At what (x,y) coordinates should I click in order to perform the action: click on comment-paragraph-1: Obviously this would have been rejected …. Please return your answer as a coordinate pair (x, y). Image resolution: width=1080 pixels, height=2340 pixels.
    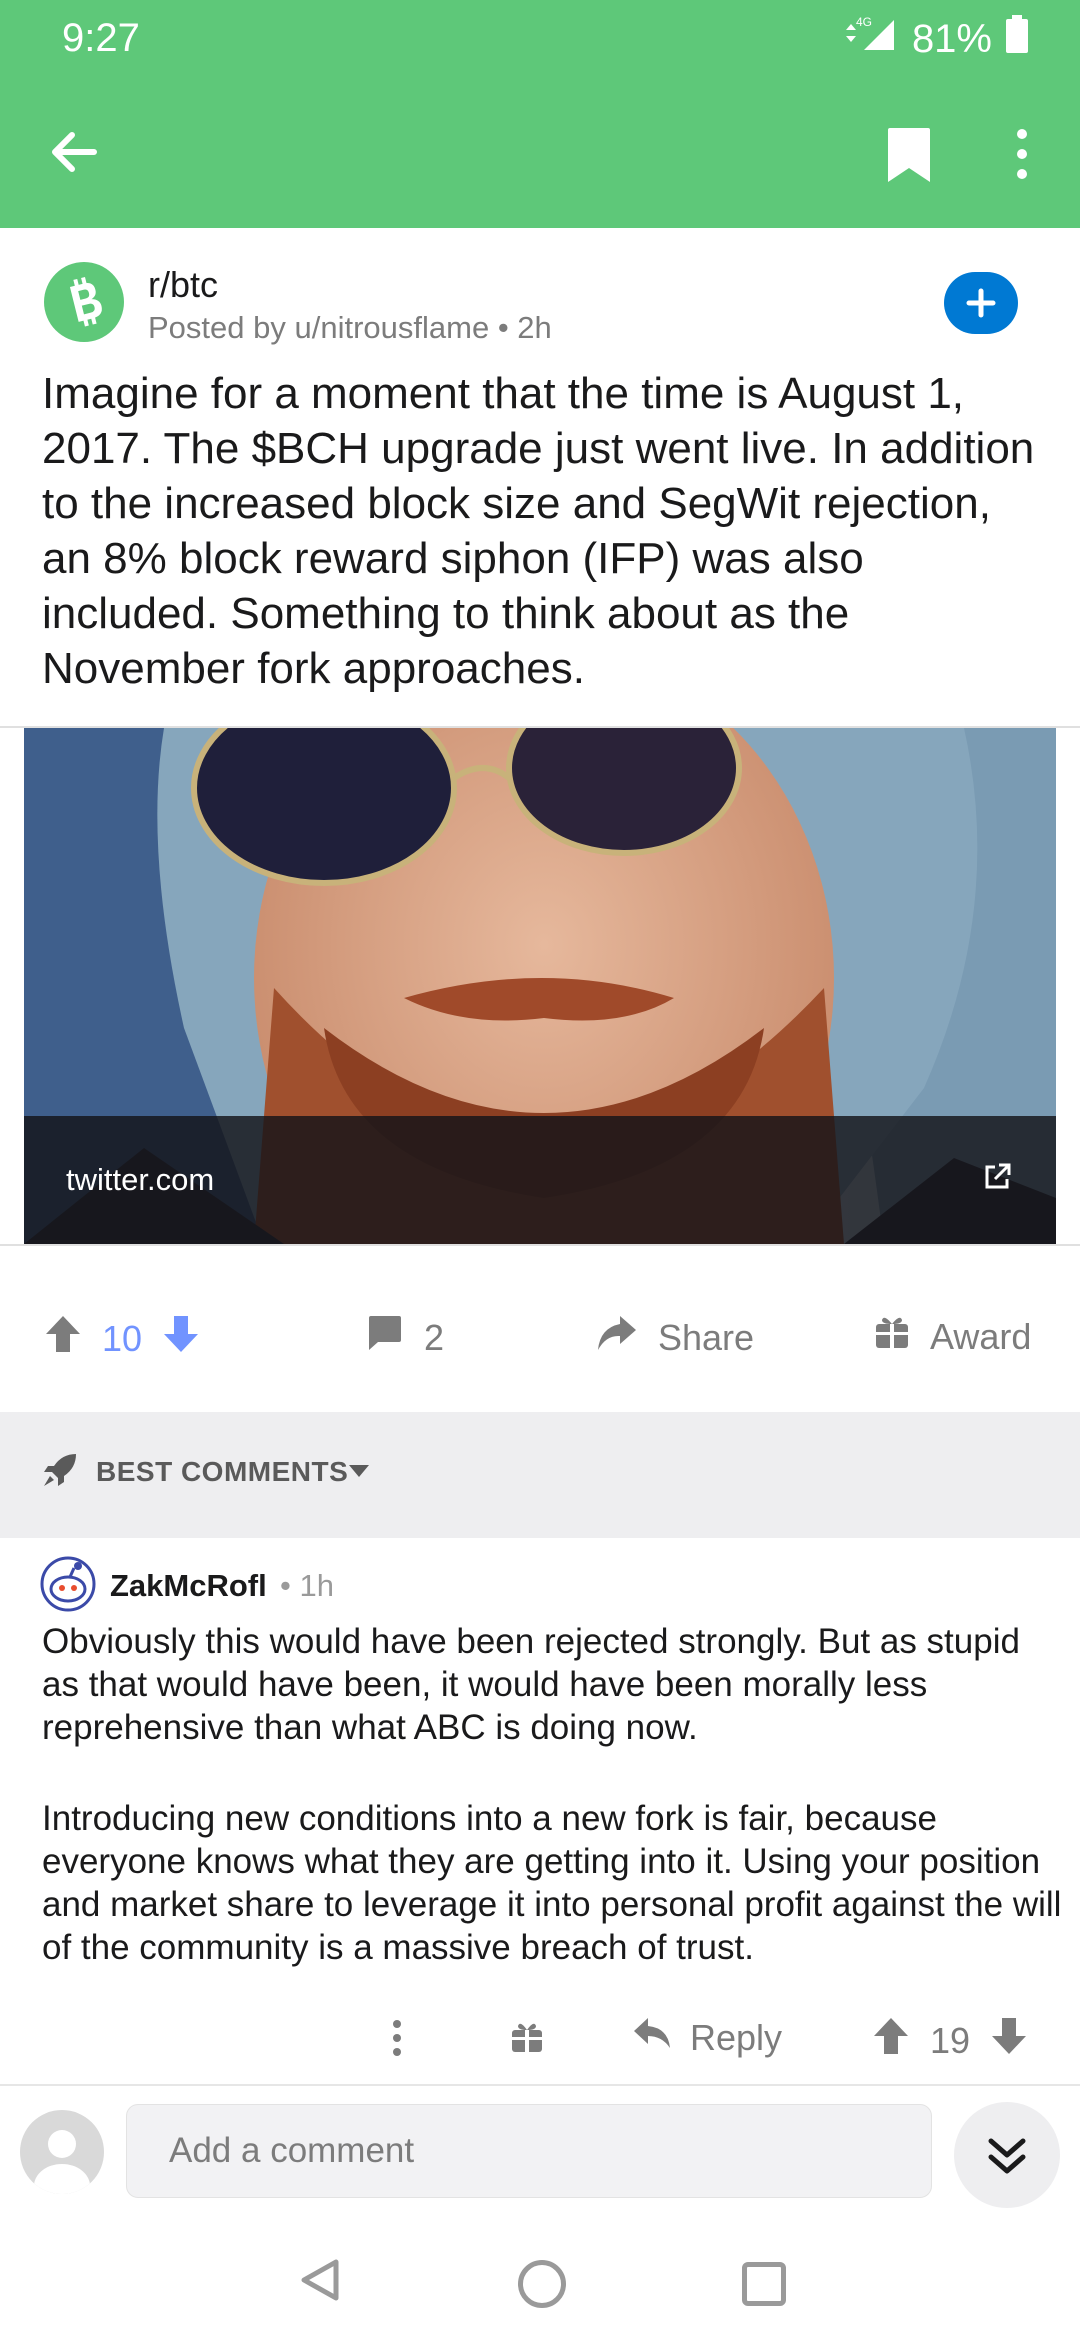
    Looking at the image, I should click on (531, 1684).